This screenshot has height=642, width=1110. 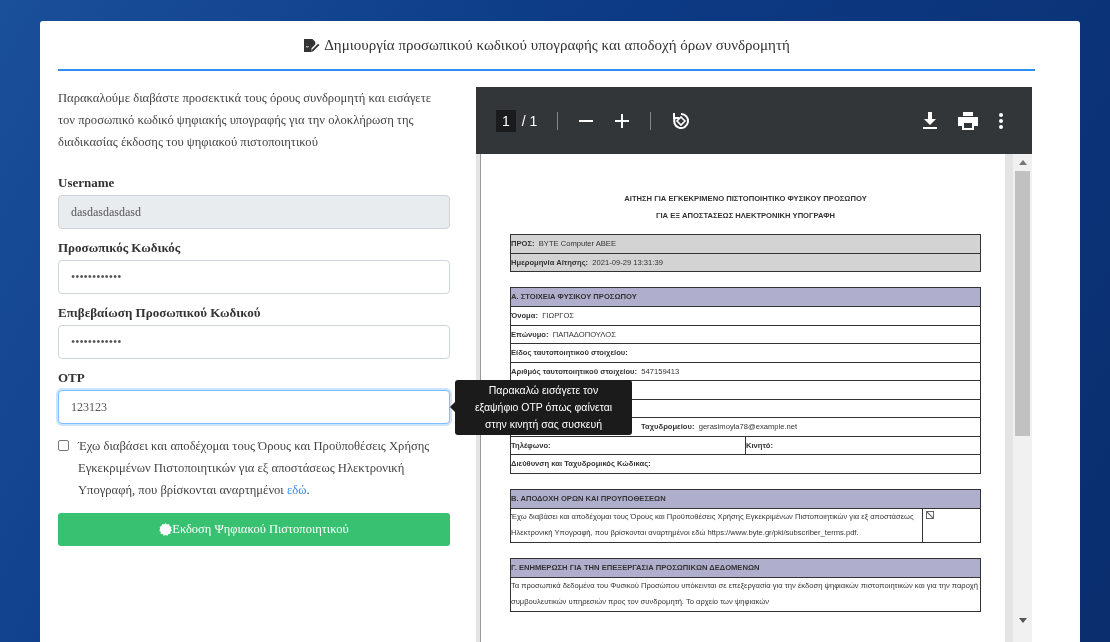 I want to click on more-options-icon, so click(x=1001, y=120).